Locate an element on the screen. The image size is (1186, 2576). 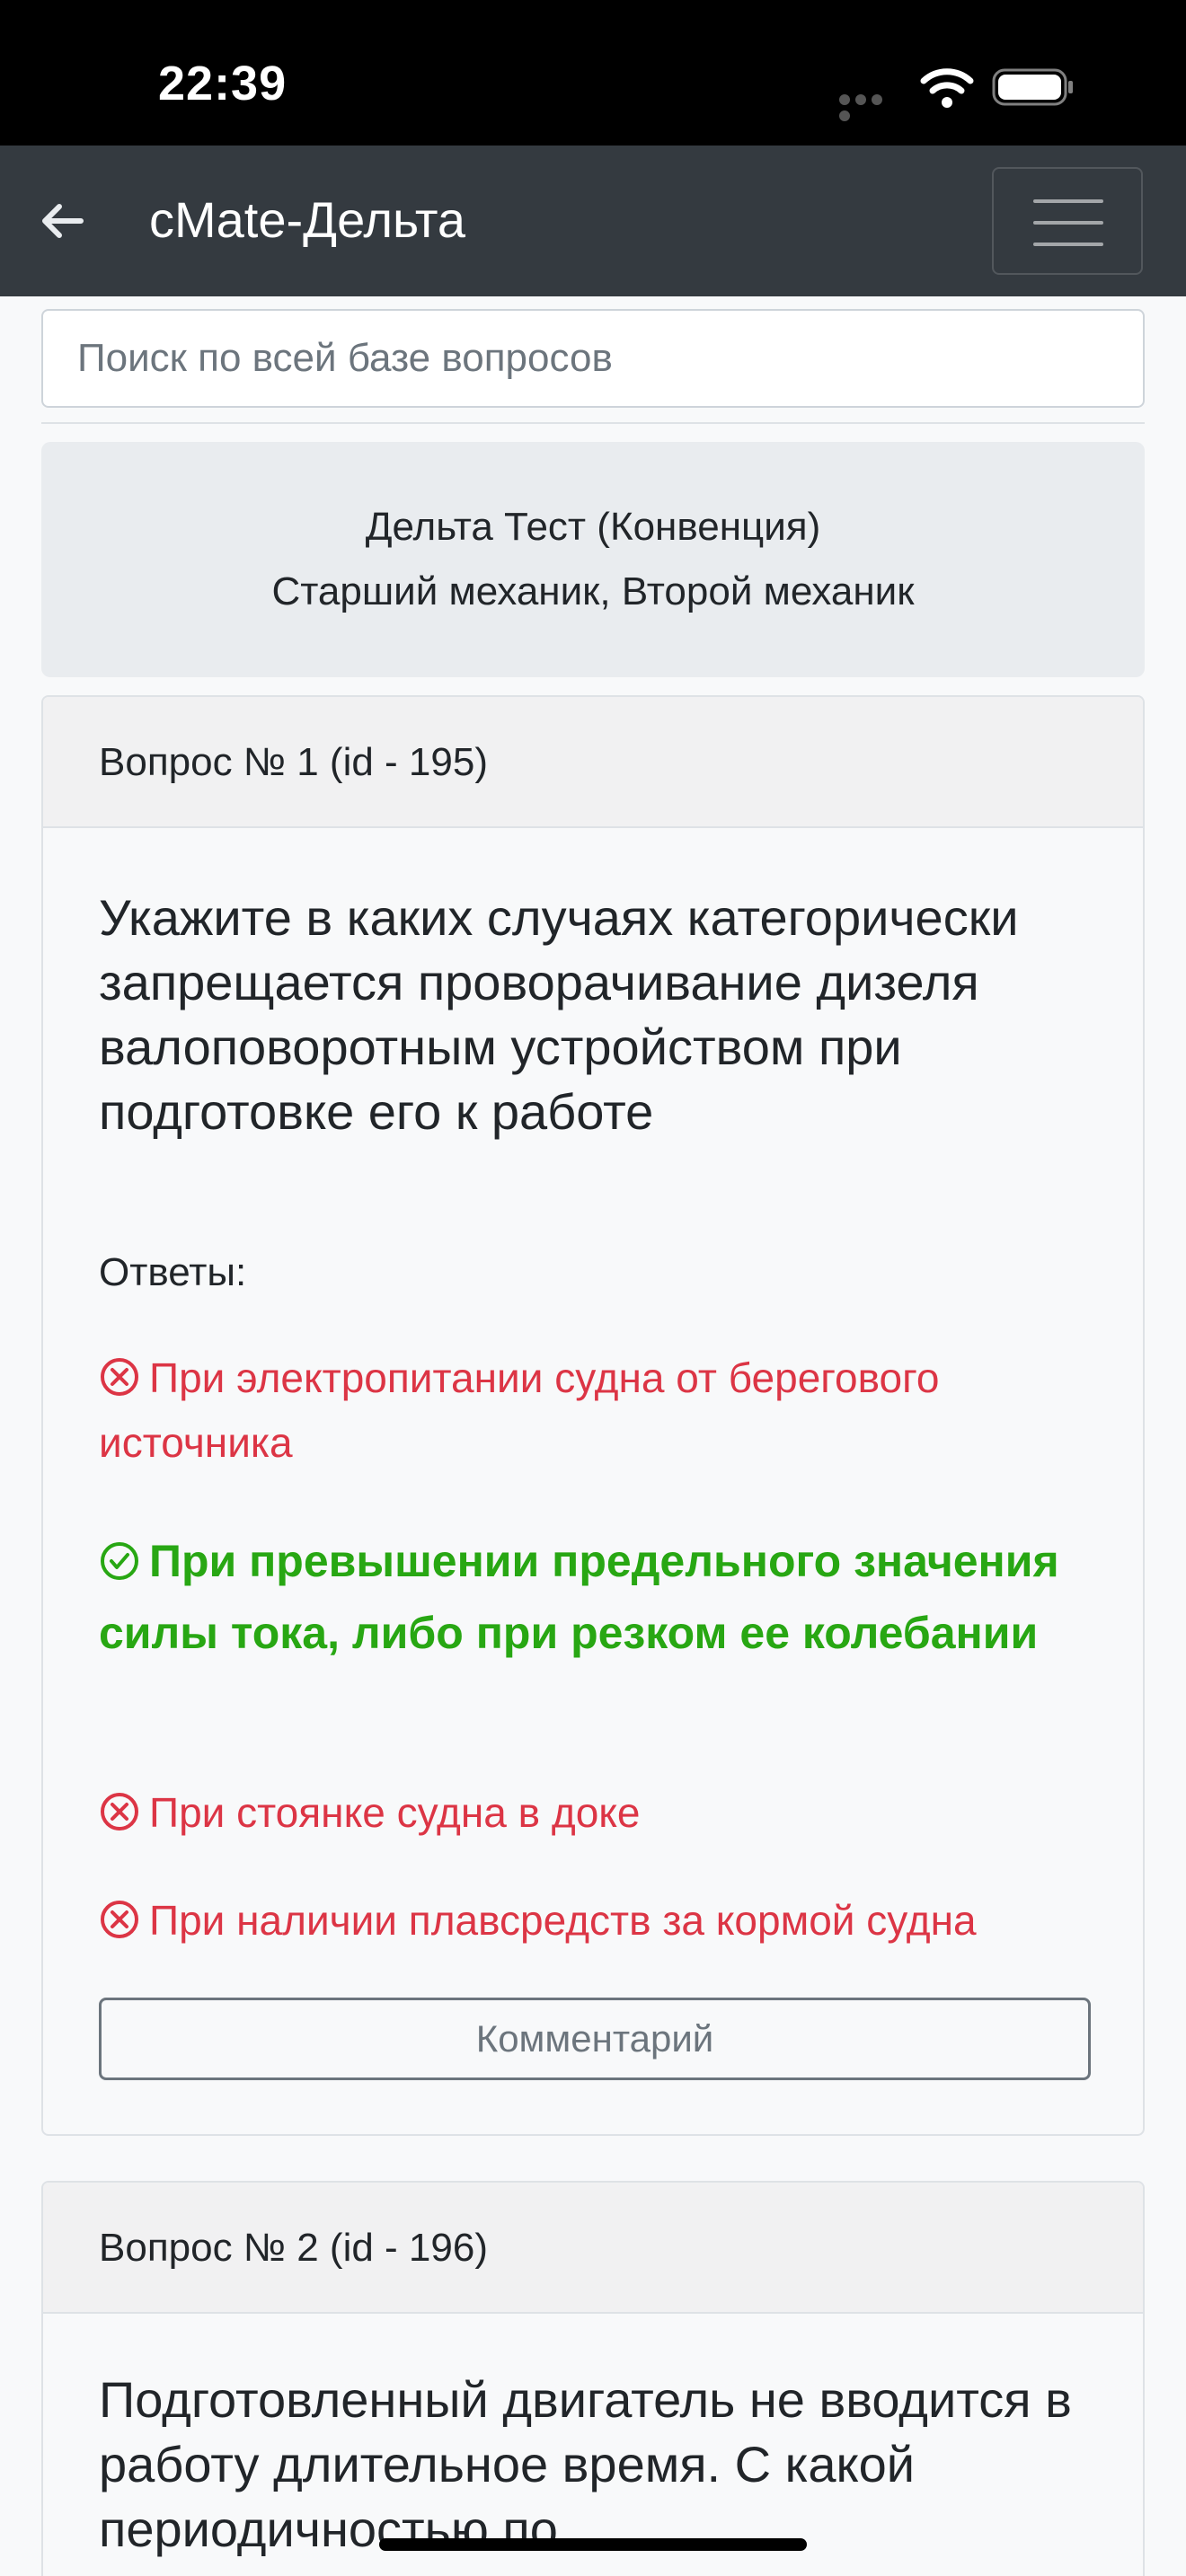
wifi-icon is located at coordinates (947, 88).